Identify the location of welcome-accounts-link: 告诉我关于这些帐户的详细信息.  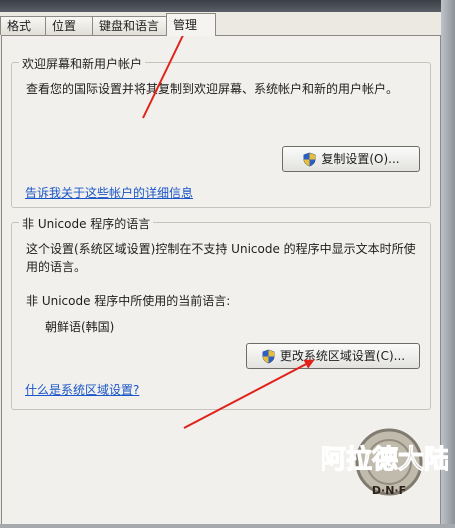
(109, 192).